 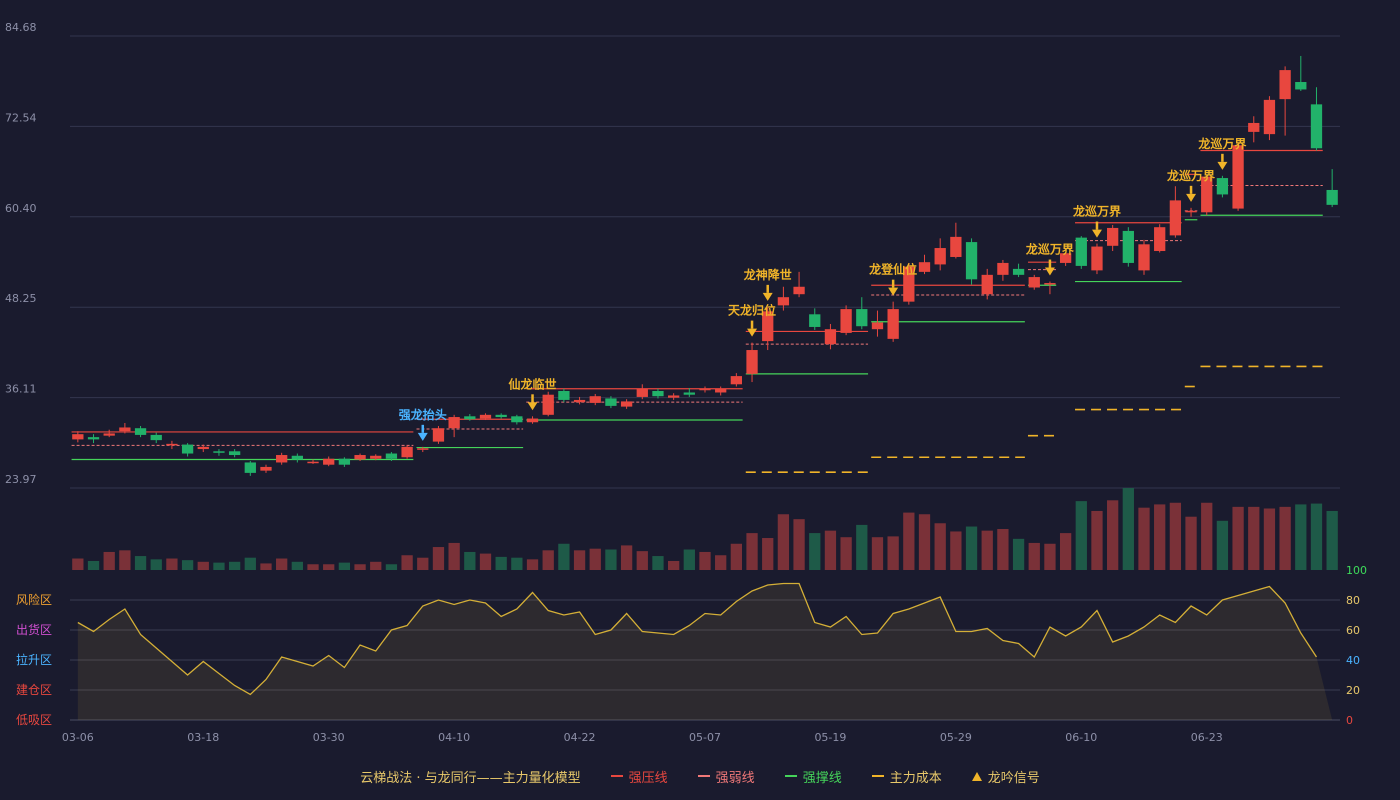 I want to click on legend-resist: 强压线, so click(x=639, y=776).